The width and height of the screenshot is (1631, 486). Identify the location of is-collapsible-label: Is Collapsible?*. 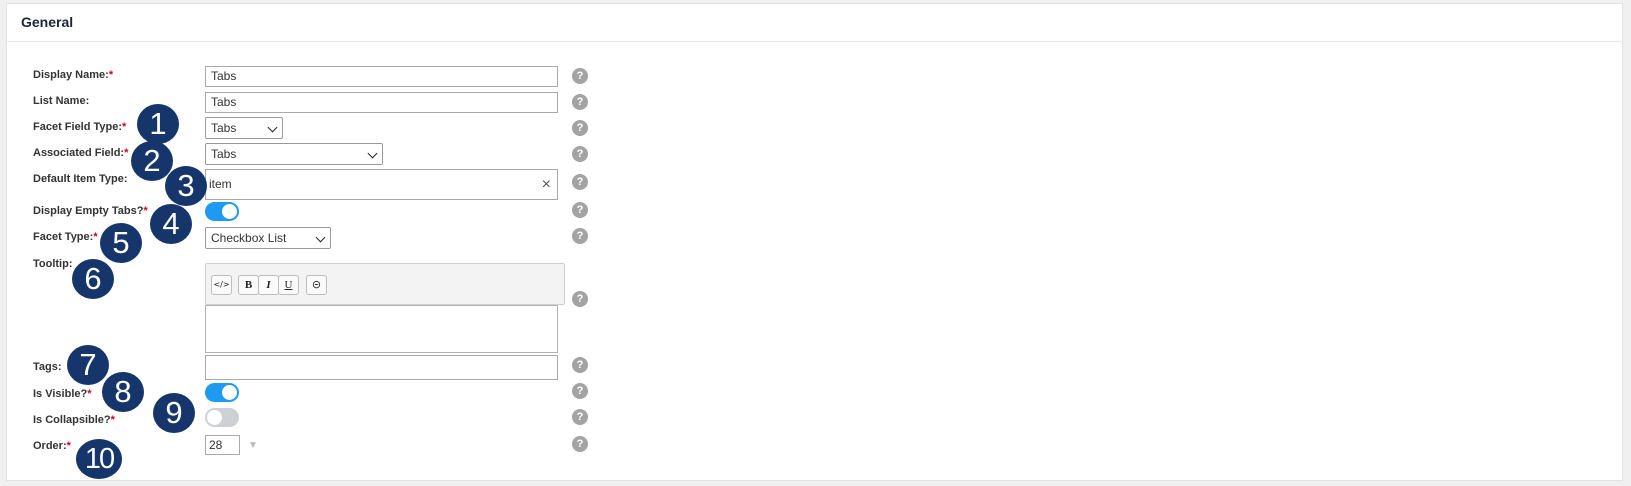
(74, 420).